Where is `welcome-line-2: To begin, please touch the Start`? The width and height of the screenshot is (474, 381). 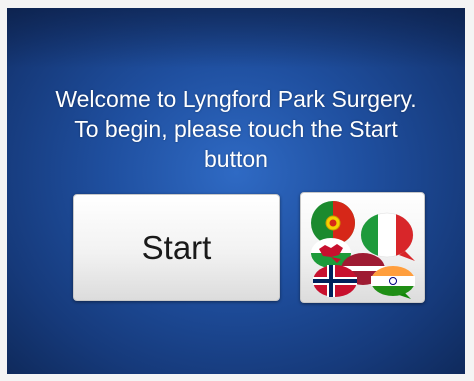
welcome-line-2: To begin, please touch the Start is located at coordinates (236, 129).